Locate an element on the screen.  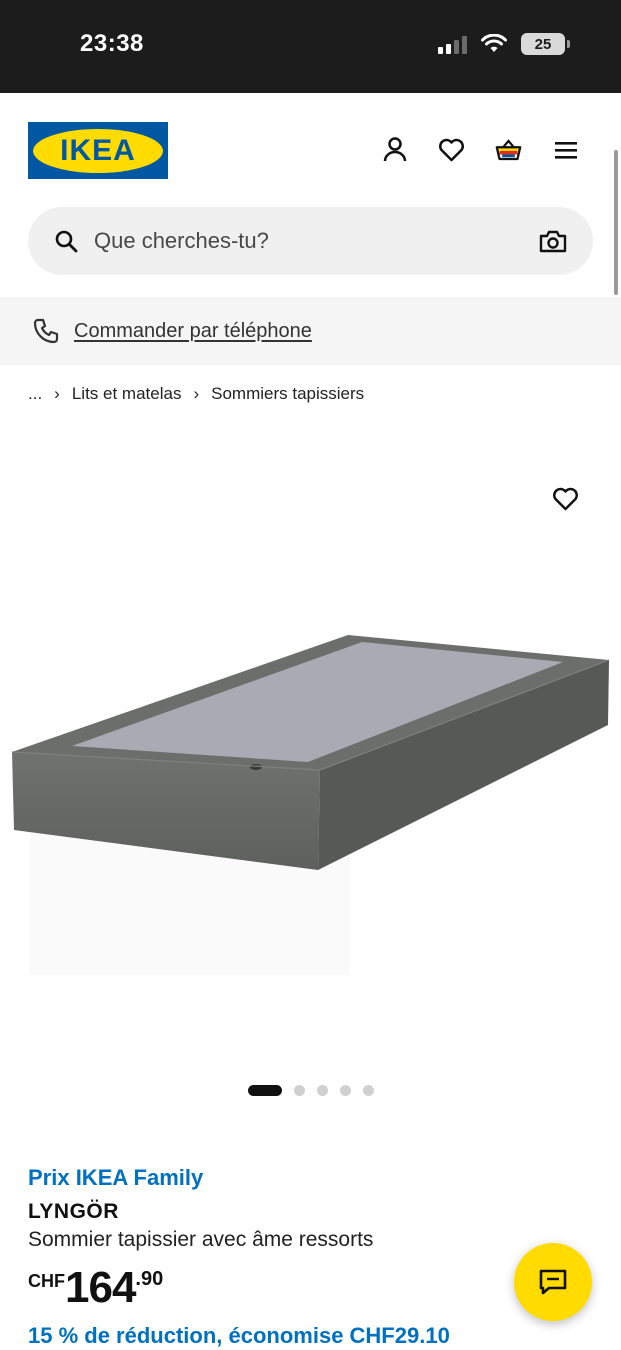
status-time: 23:38 is located at coordinates (112, 43).